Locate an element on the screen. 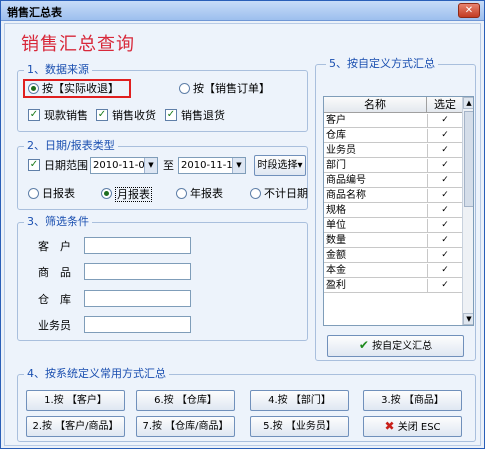 This screenshot has height=449, width=485. radio-order-label: 按【销售订单】 is located at coordinates (231, 88).